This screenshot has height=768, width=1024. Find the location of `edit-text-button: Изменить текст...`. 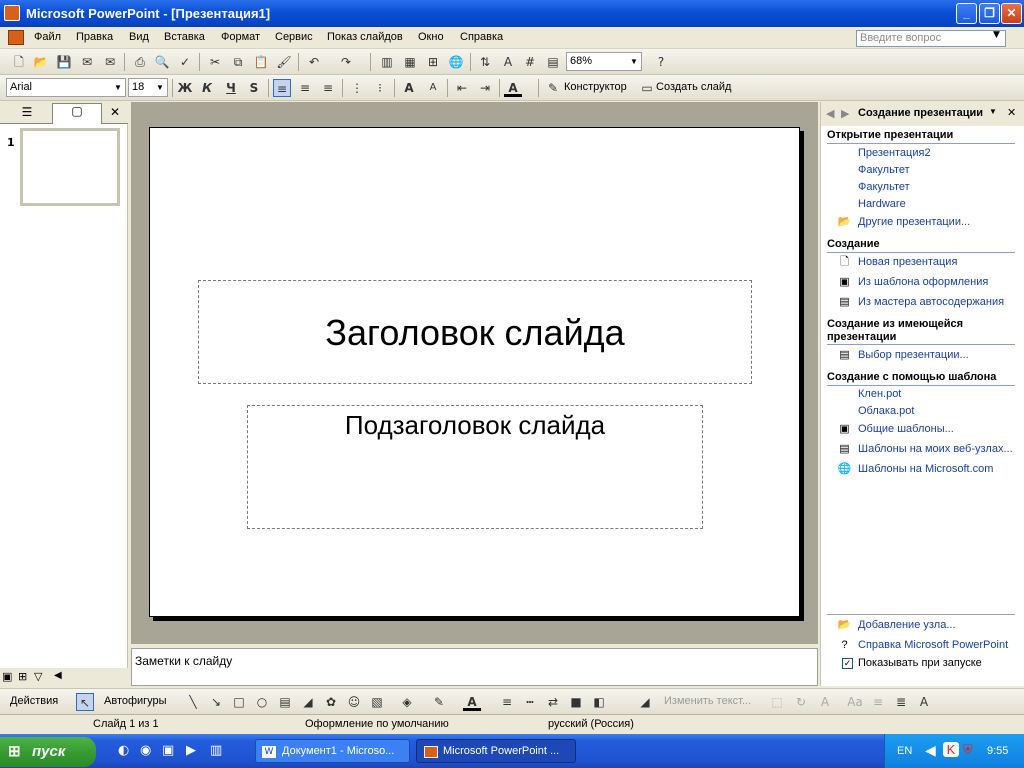

edit-text-button: Изменить текст... is located at coordinates (707, 701).